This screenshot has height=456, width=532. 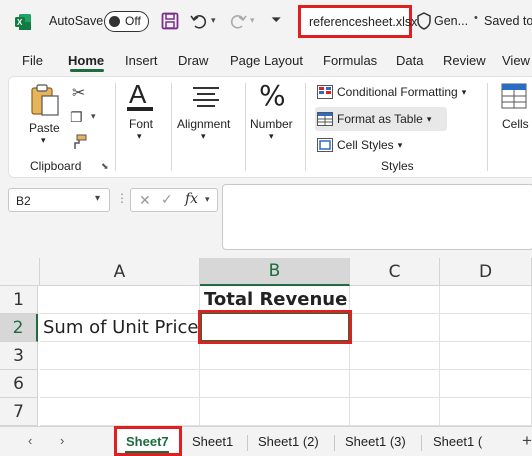 I want to click on copy-dropdown-icon: ▾, so click(x=93, y=116).